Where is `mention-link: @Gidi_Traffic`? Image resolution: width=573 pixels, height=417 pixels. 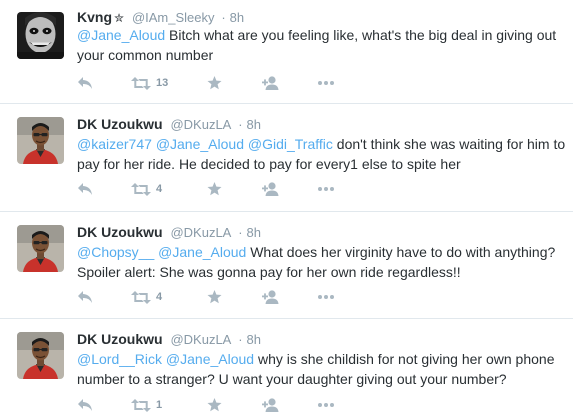 mention-link: @Gidi_Traffic is located at coordinates (290, 144).